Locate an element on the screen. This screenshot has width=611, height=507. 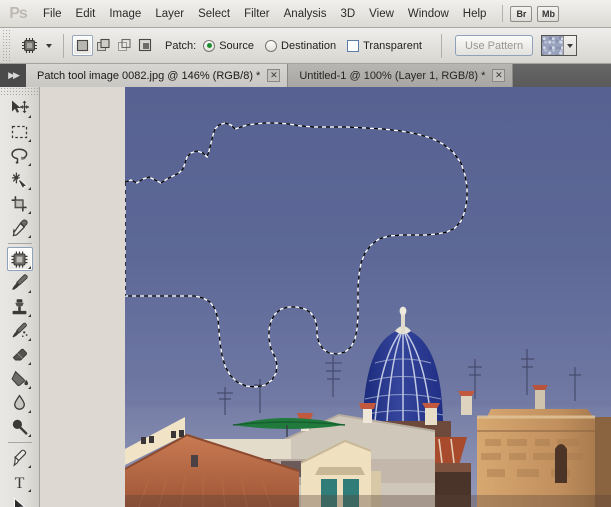
tool-preset-picker is located at coordinates (36, 45).